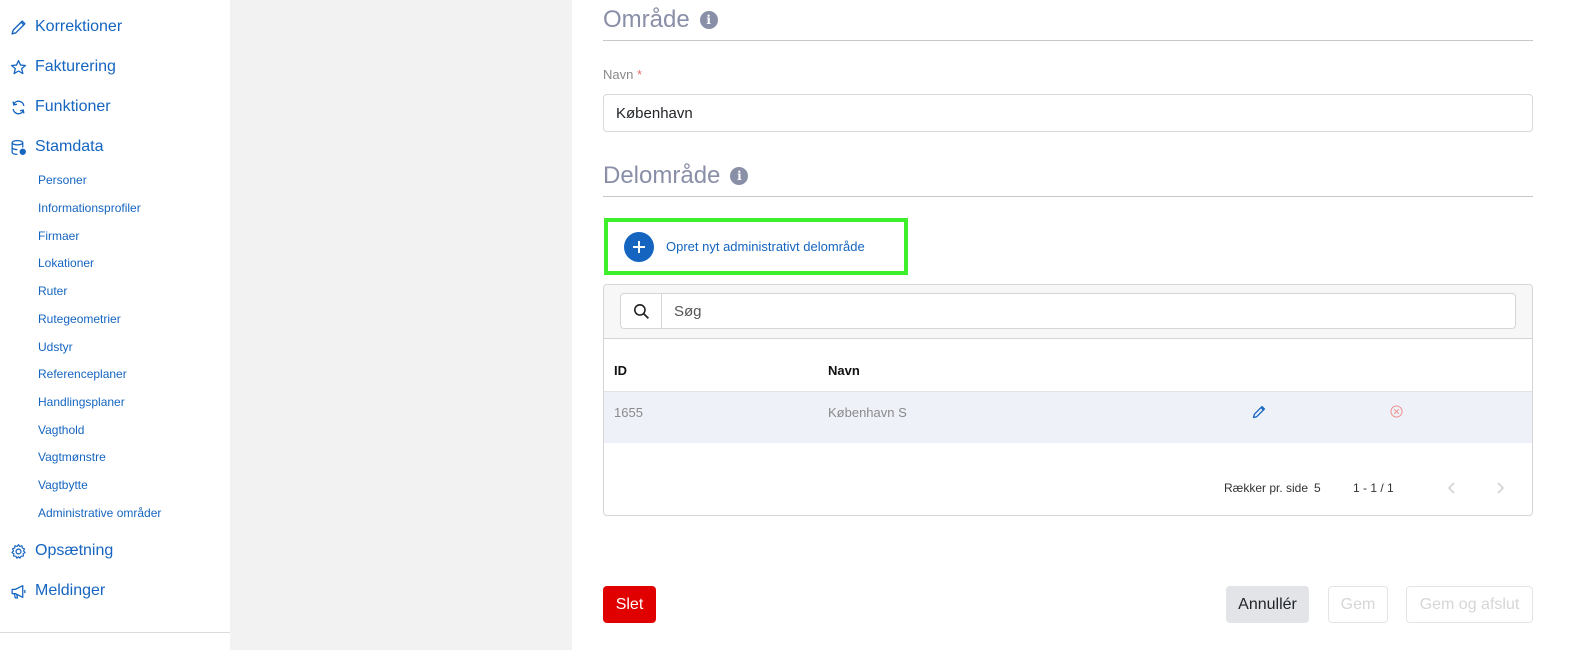 This screenshot has height=650, width=1586. What do you see at coordinates (629, 604) in the screenshot?
I see `delete-button: Slet` at bounding box center [629, 604].